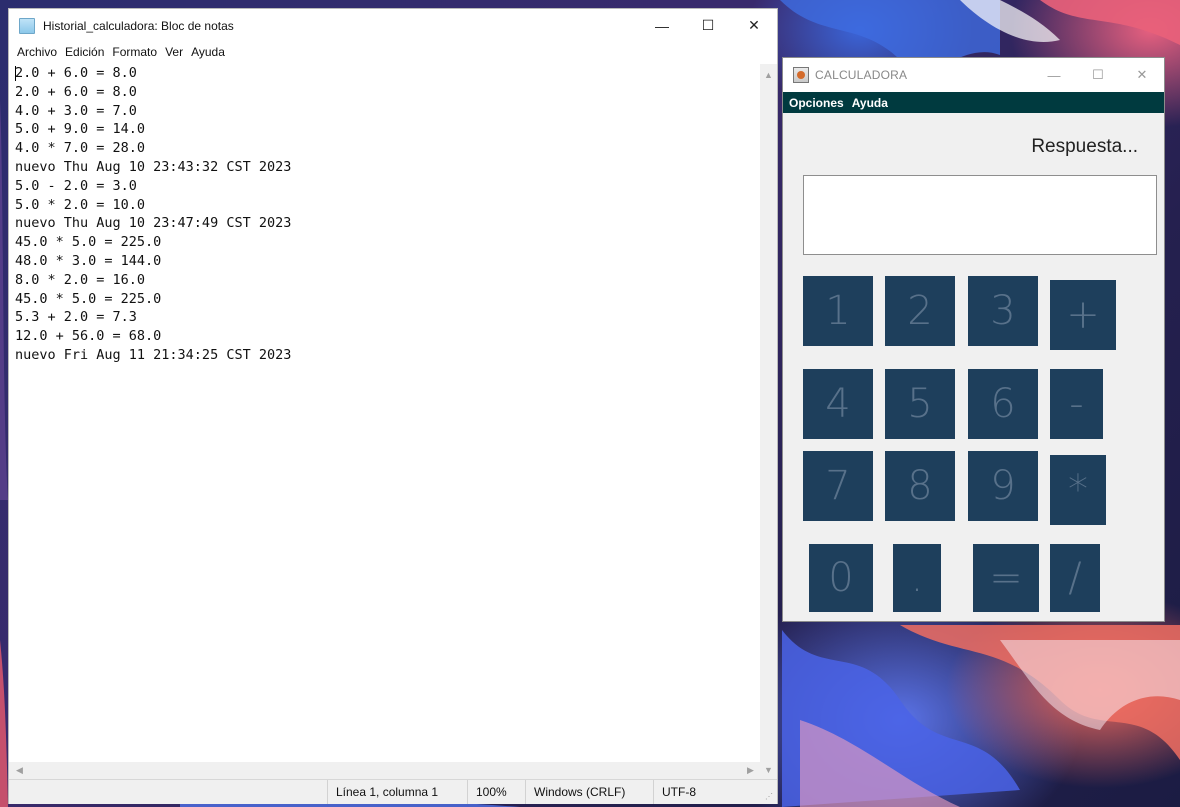 This screenshot has height=807, width=1180. Describe the element at coordinates (1003, 486) in the screenshot. I see `key-9-button: 9` at that location.